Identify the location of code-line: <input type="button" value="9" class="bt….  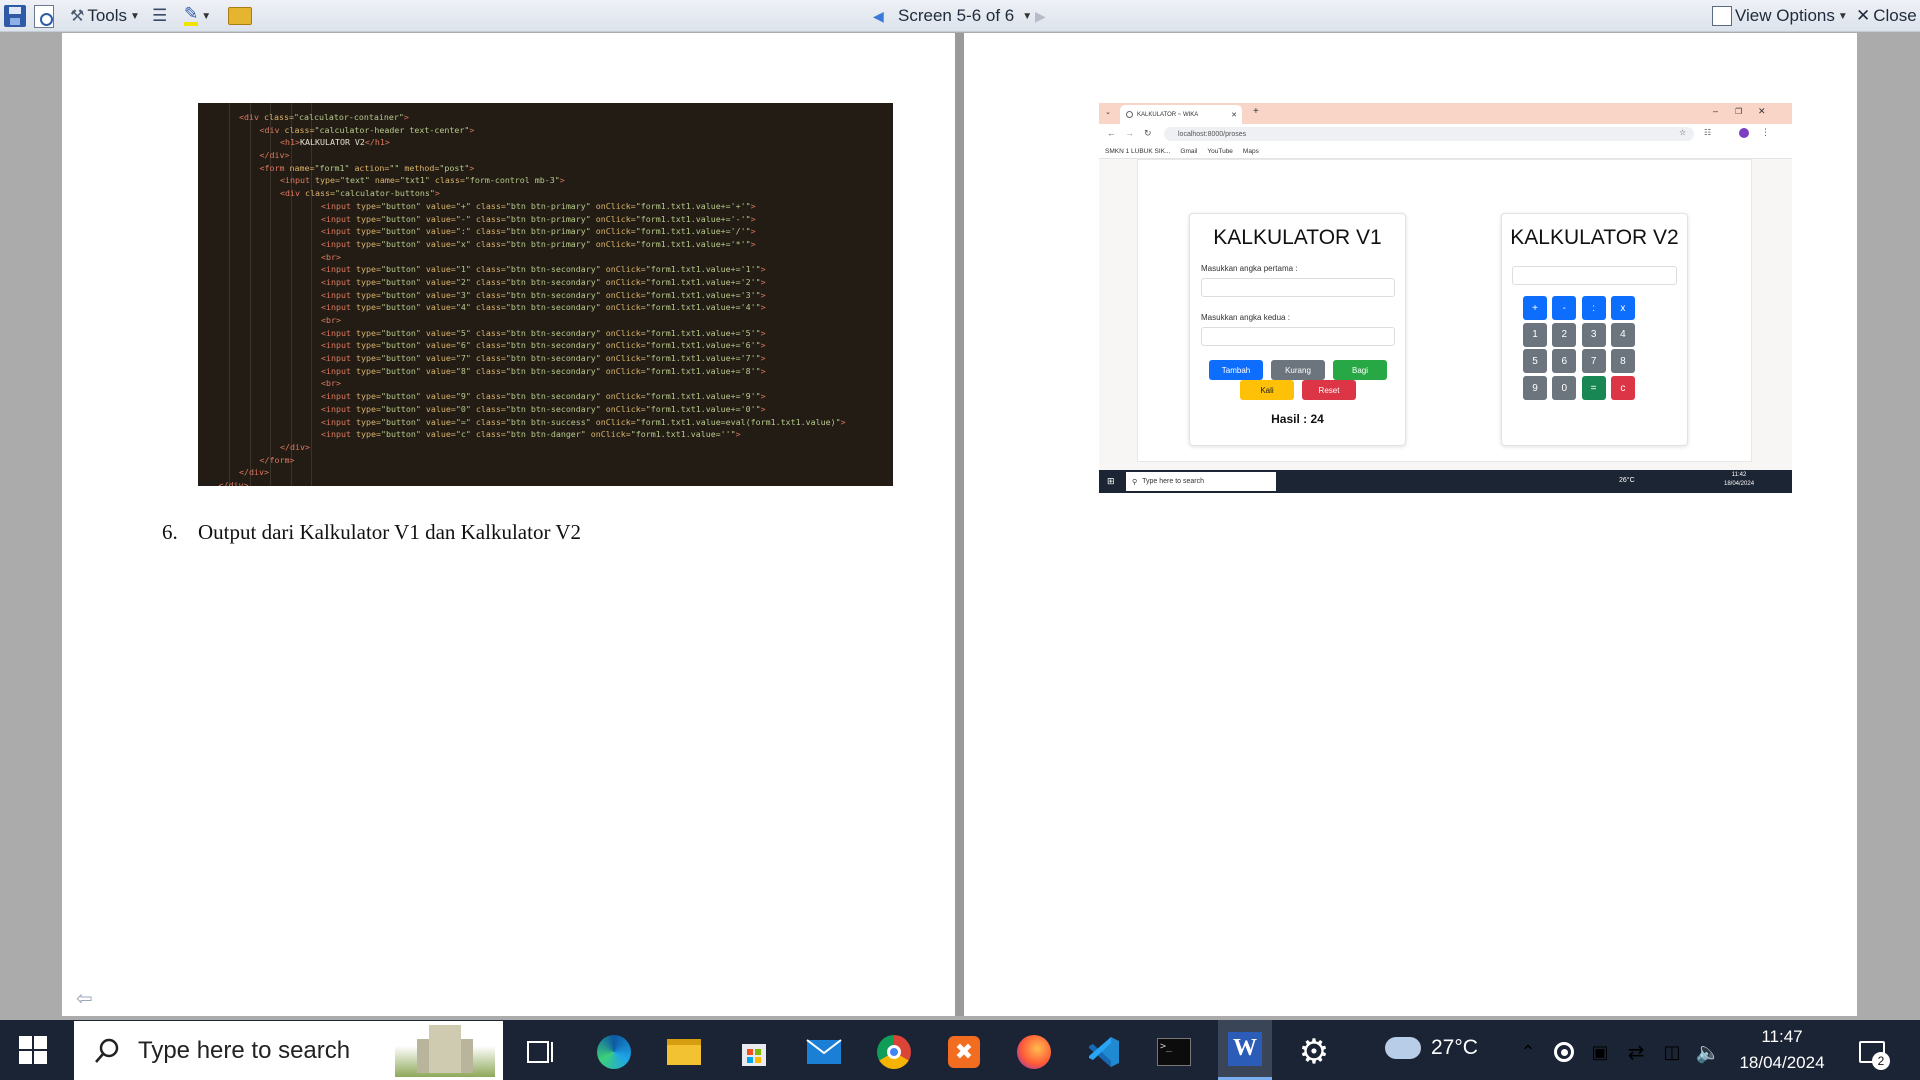
(545, 396).